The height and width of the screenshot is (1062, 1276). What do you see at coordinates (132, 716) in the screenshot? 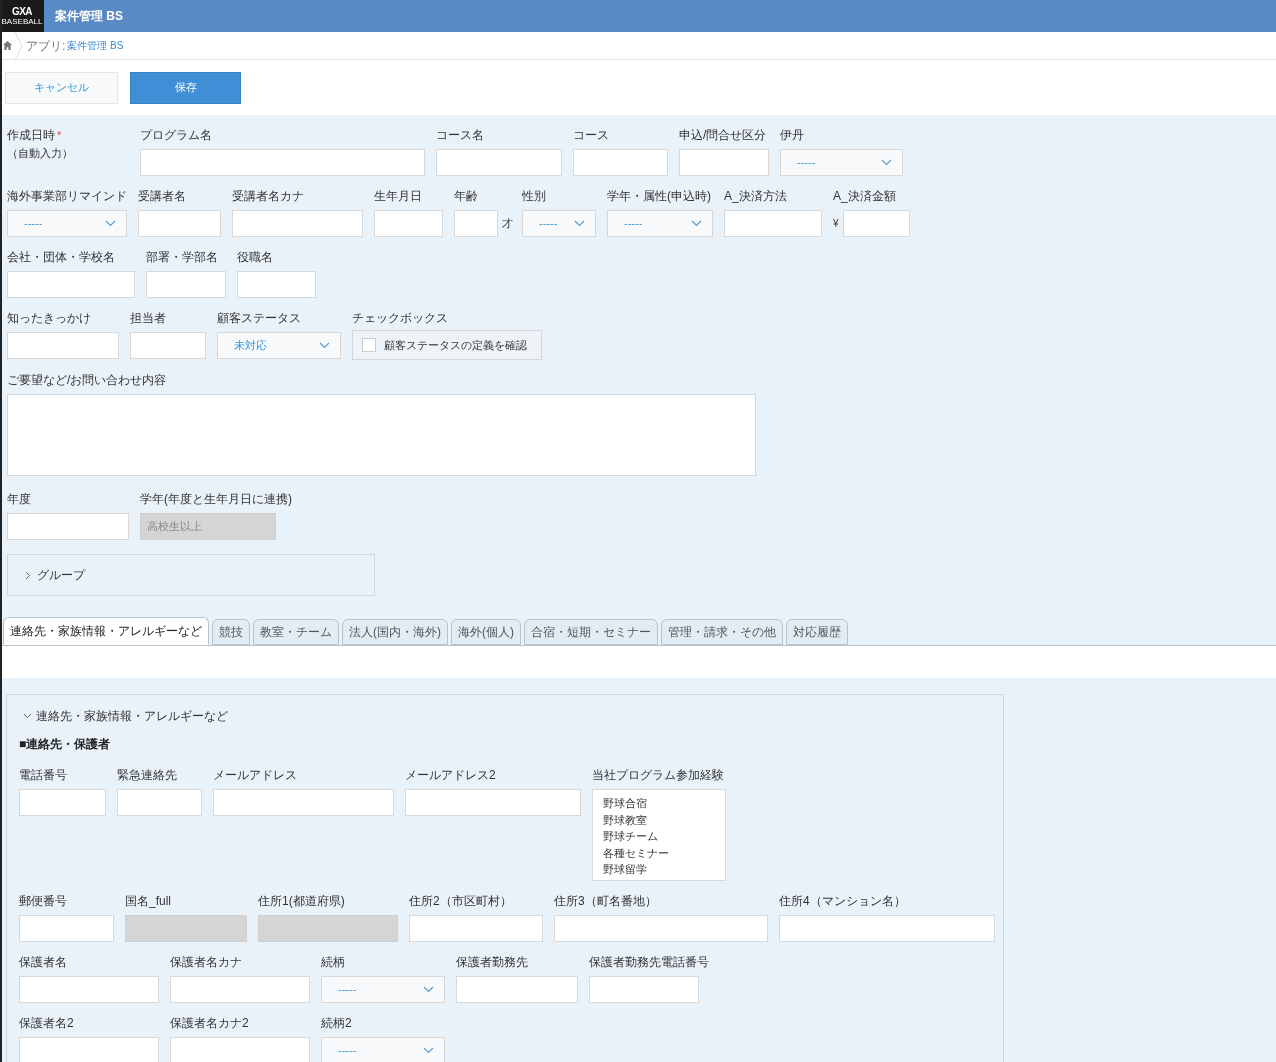
I see `section-toggle: 連絡先・家族情報・アレルギーなど` at bounding box center [132, 716].